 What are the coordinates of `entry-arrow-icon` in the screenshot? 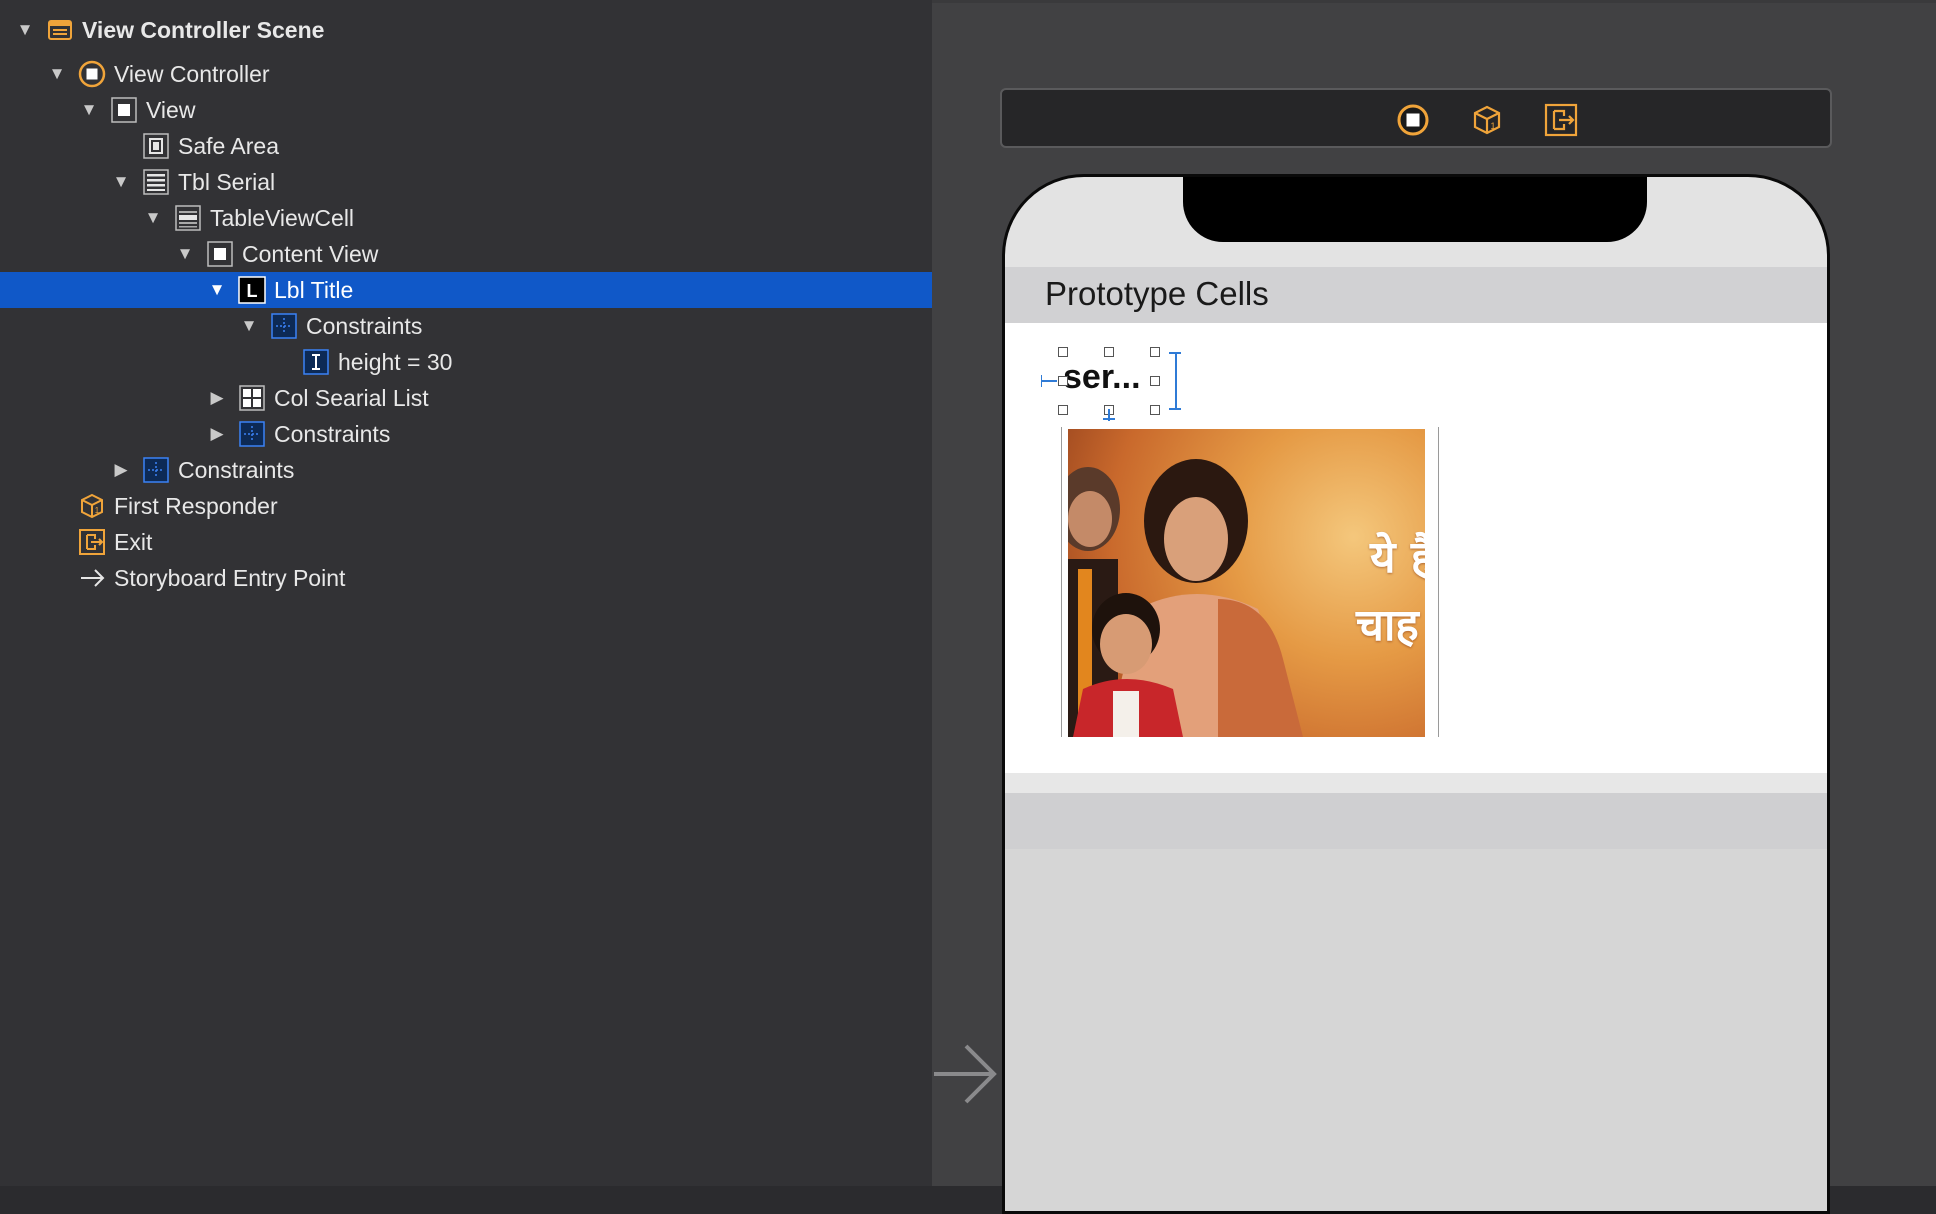 It's located at (92, 578).